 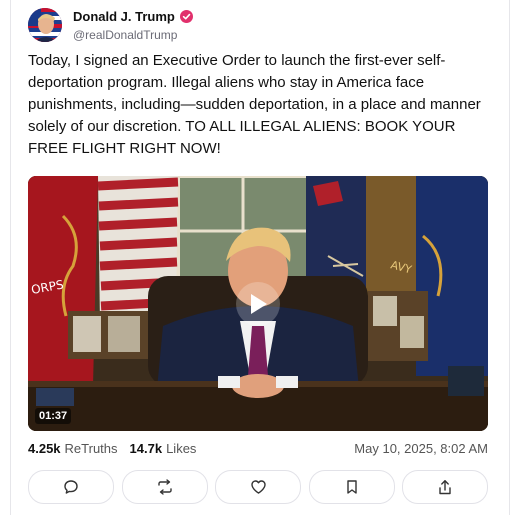 I want to click on avatar-image, so click(x=45, y=25).